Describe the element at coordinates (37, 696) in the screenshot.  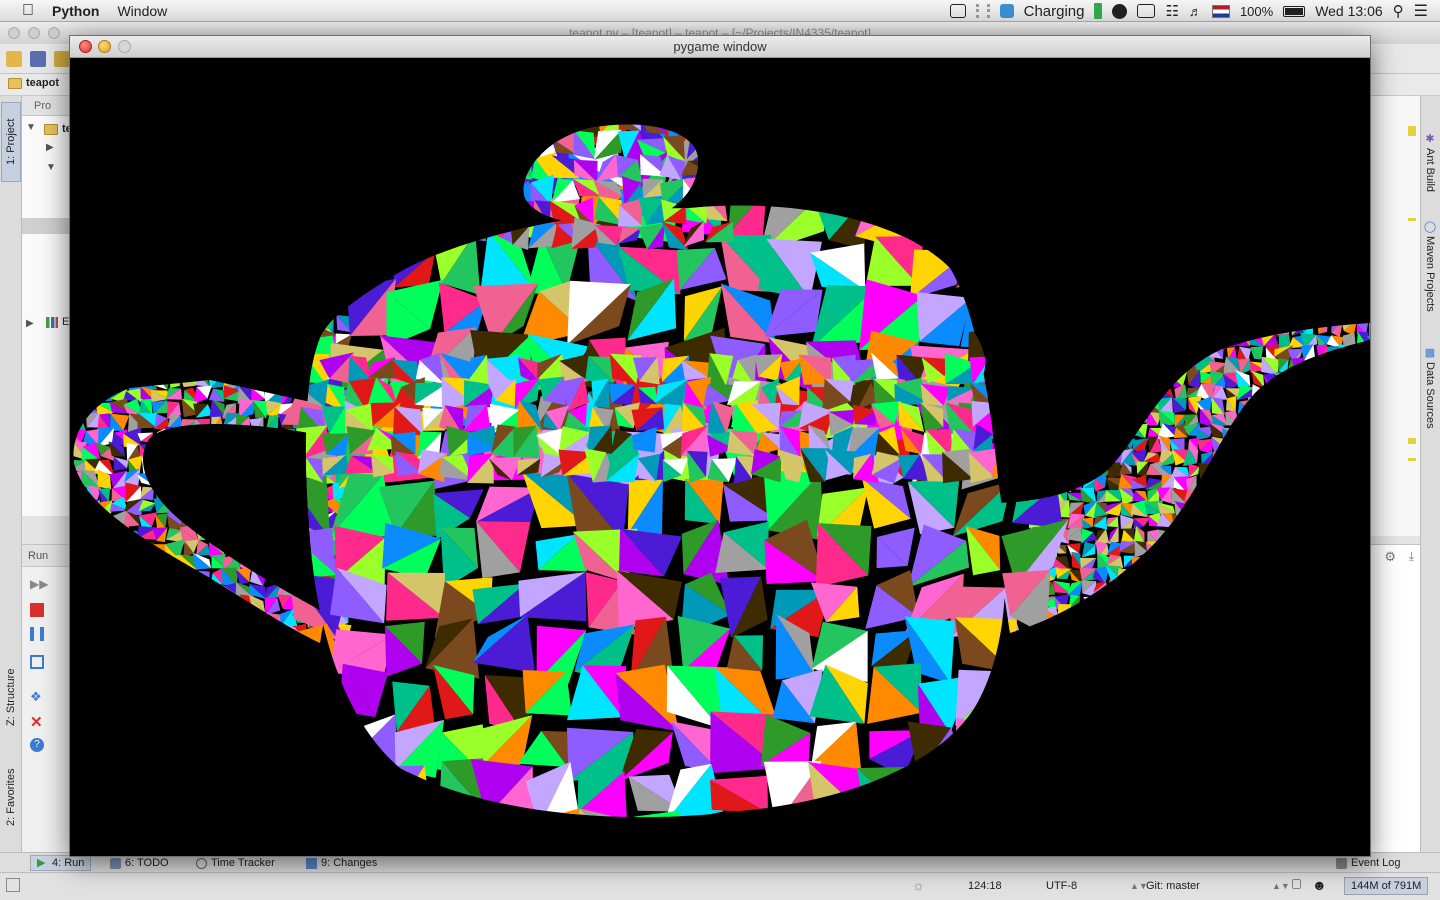
I see `pin-icon: ❖` at that location.